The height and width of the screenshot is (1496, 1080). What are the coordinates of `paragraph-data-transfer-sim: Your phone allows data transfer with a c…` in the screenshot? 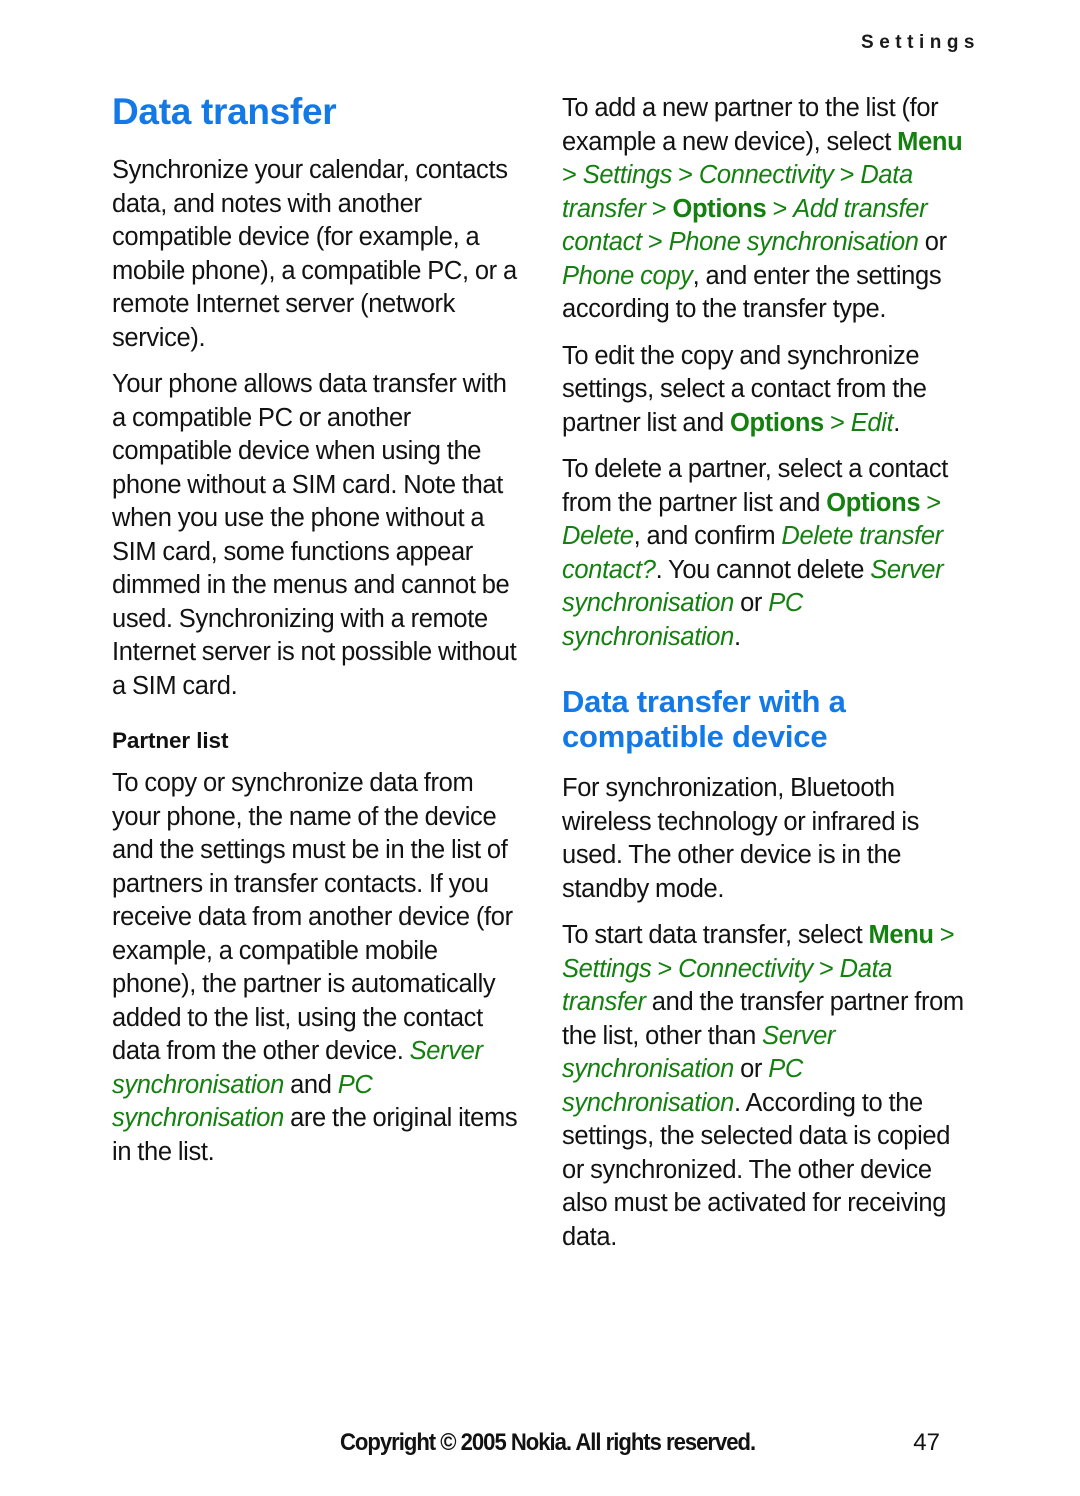 It's located at (314, 535).